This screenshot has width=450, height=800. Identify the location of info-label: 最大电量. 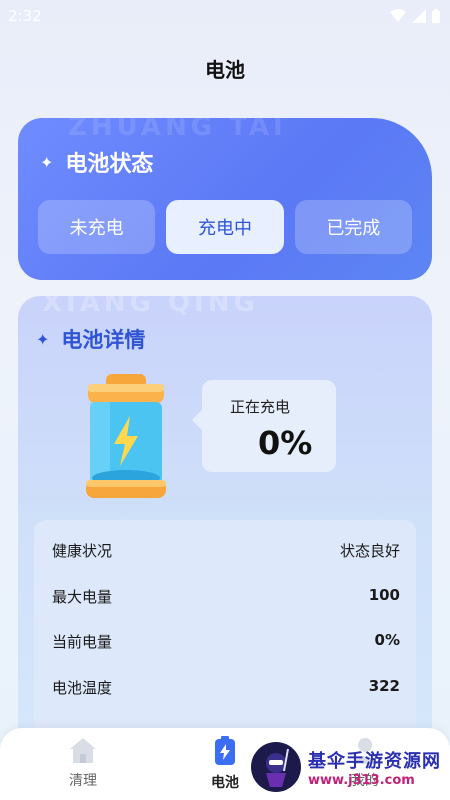
(82, 597).